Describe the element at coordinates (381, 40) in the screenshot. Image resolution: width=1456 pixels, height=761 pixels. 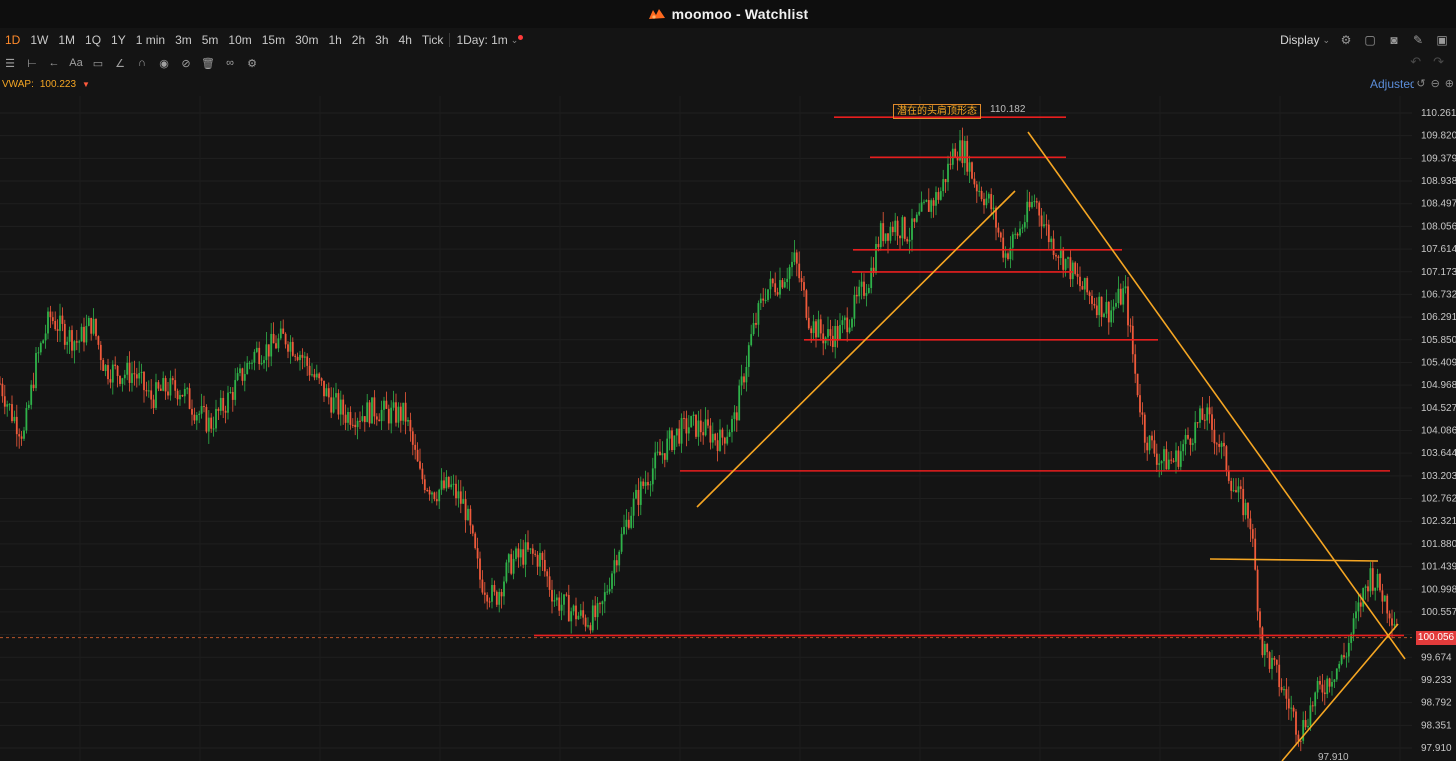
I see `interval-3h: 3h` at that location.